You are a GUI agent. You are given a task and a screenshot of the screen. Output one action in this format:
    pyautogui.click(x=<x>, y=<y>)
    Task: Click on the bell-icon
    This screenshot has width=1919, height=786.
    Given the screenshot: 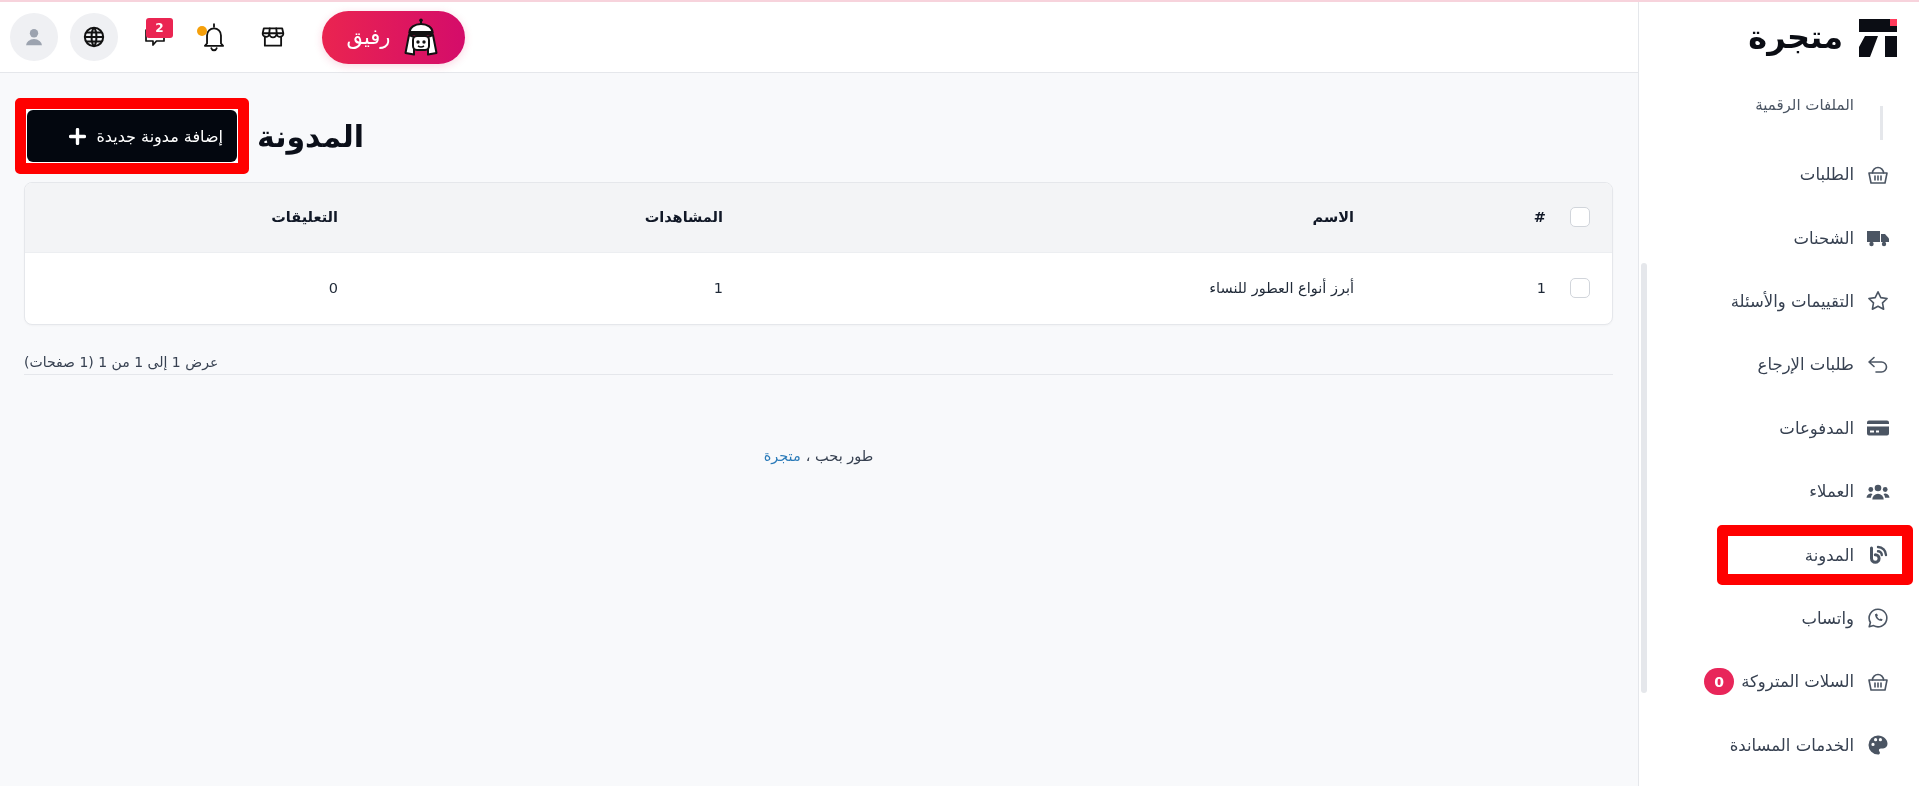 What is the action you would take?
    pyautogui.click(x=214, y=37)
    